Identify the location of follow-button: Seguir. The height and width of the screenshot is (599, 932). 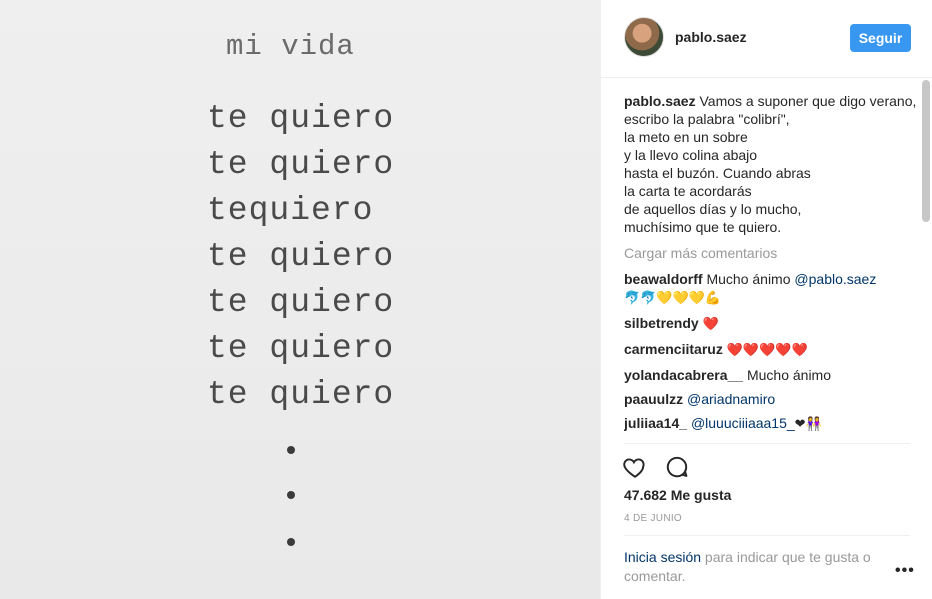
(880, 38).